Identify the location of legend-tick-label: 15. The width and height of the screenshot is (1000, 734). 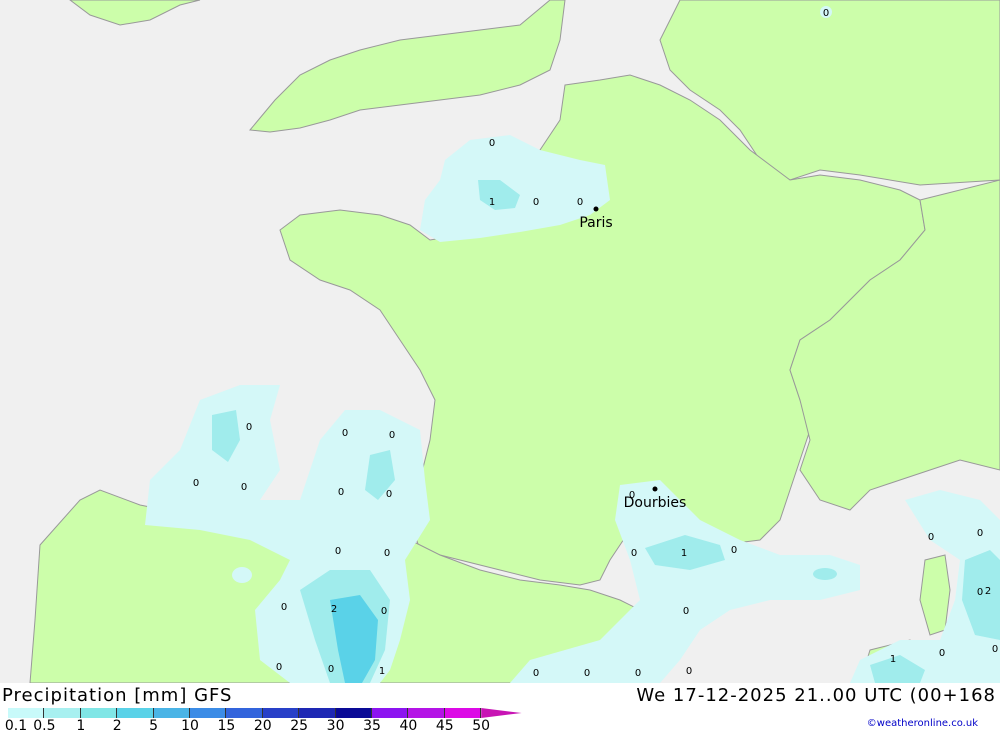
(226, 726).